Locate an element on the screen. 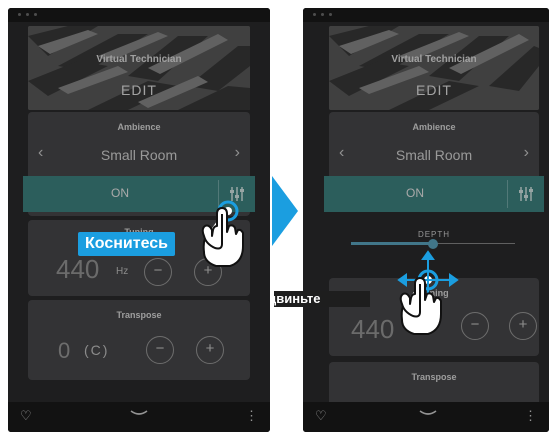 Image resolution: width=552 pixels, height=432 pixels. depth-thumb is located at coordinates (433, 244).